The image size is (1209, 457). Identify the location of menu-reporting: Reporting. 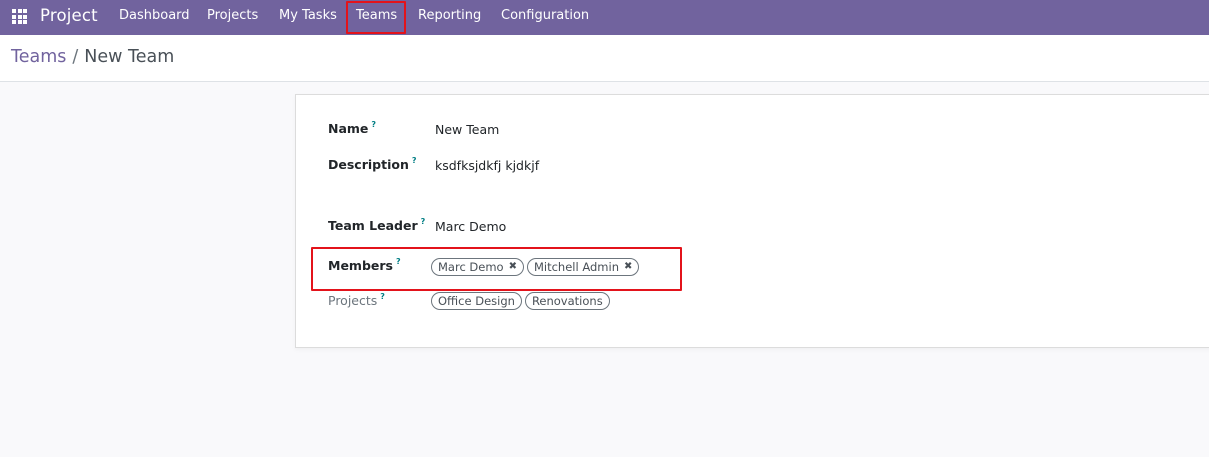
(449, 15).